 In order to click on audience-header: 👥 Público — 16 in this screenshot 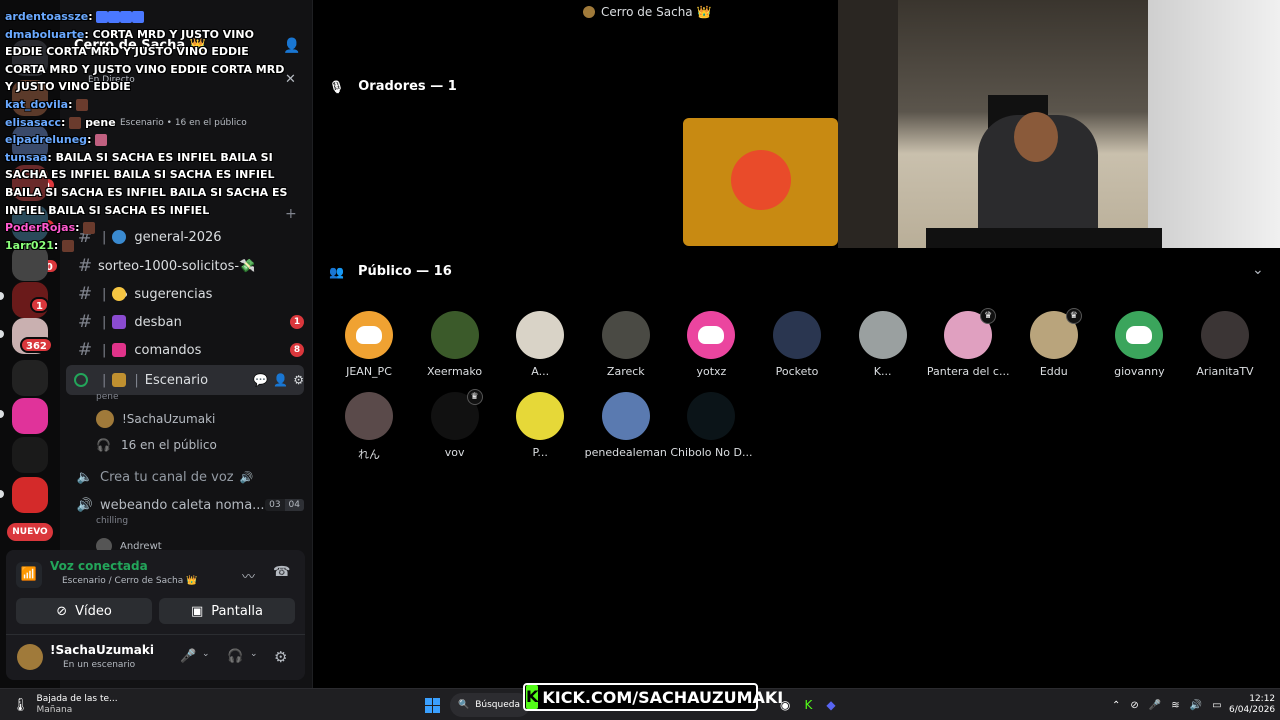, I will do `click(390, 271)`.